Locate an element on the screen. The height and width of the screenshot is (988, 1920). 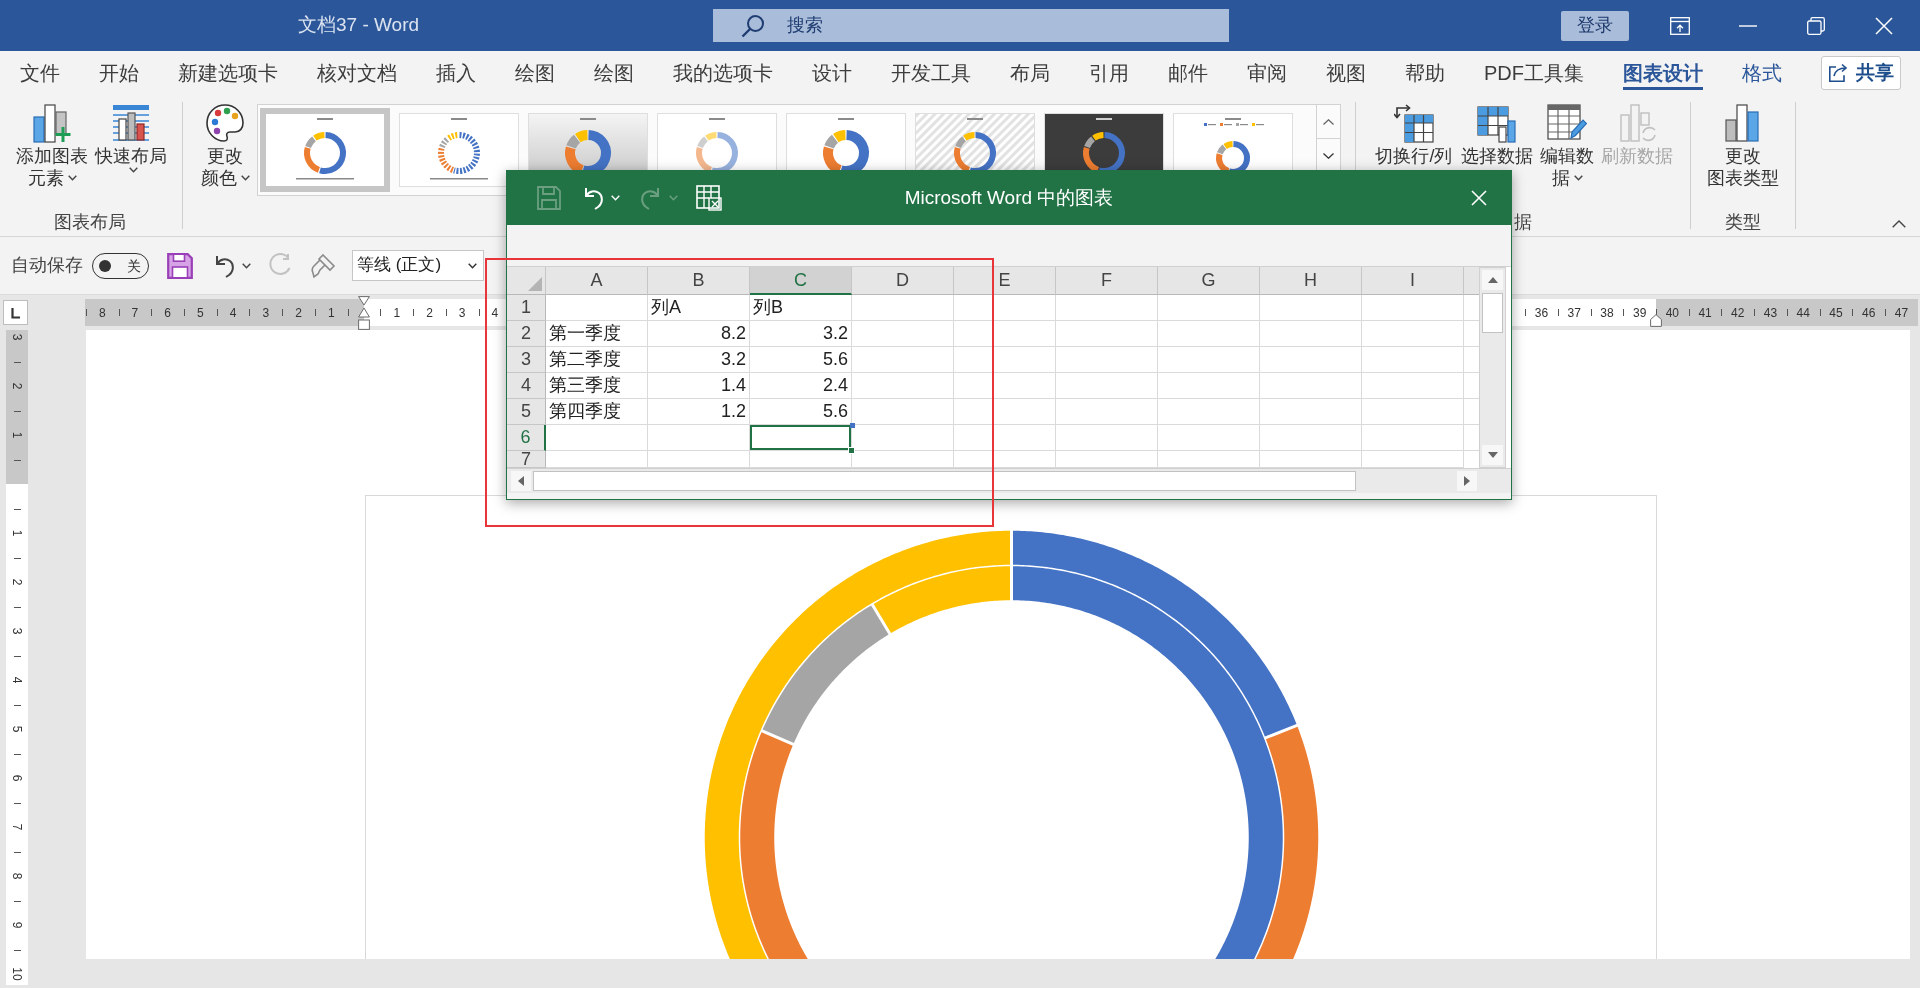
column-header: F is located at coordinates (1107, 281).